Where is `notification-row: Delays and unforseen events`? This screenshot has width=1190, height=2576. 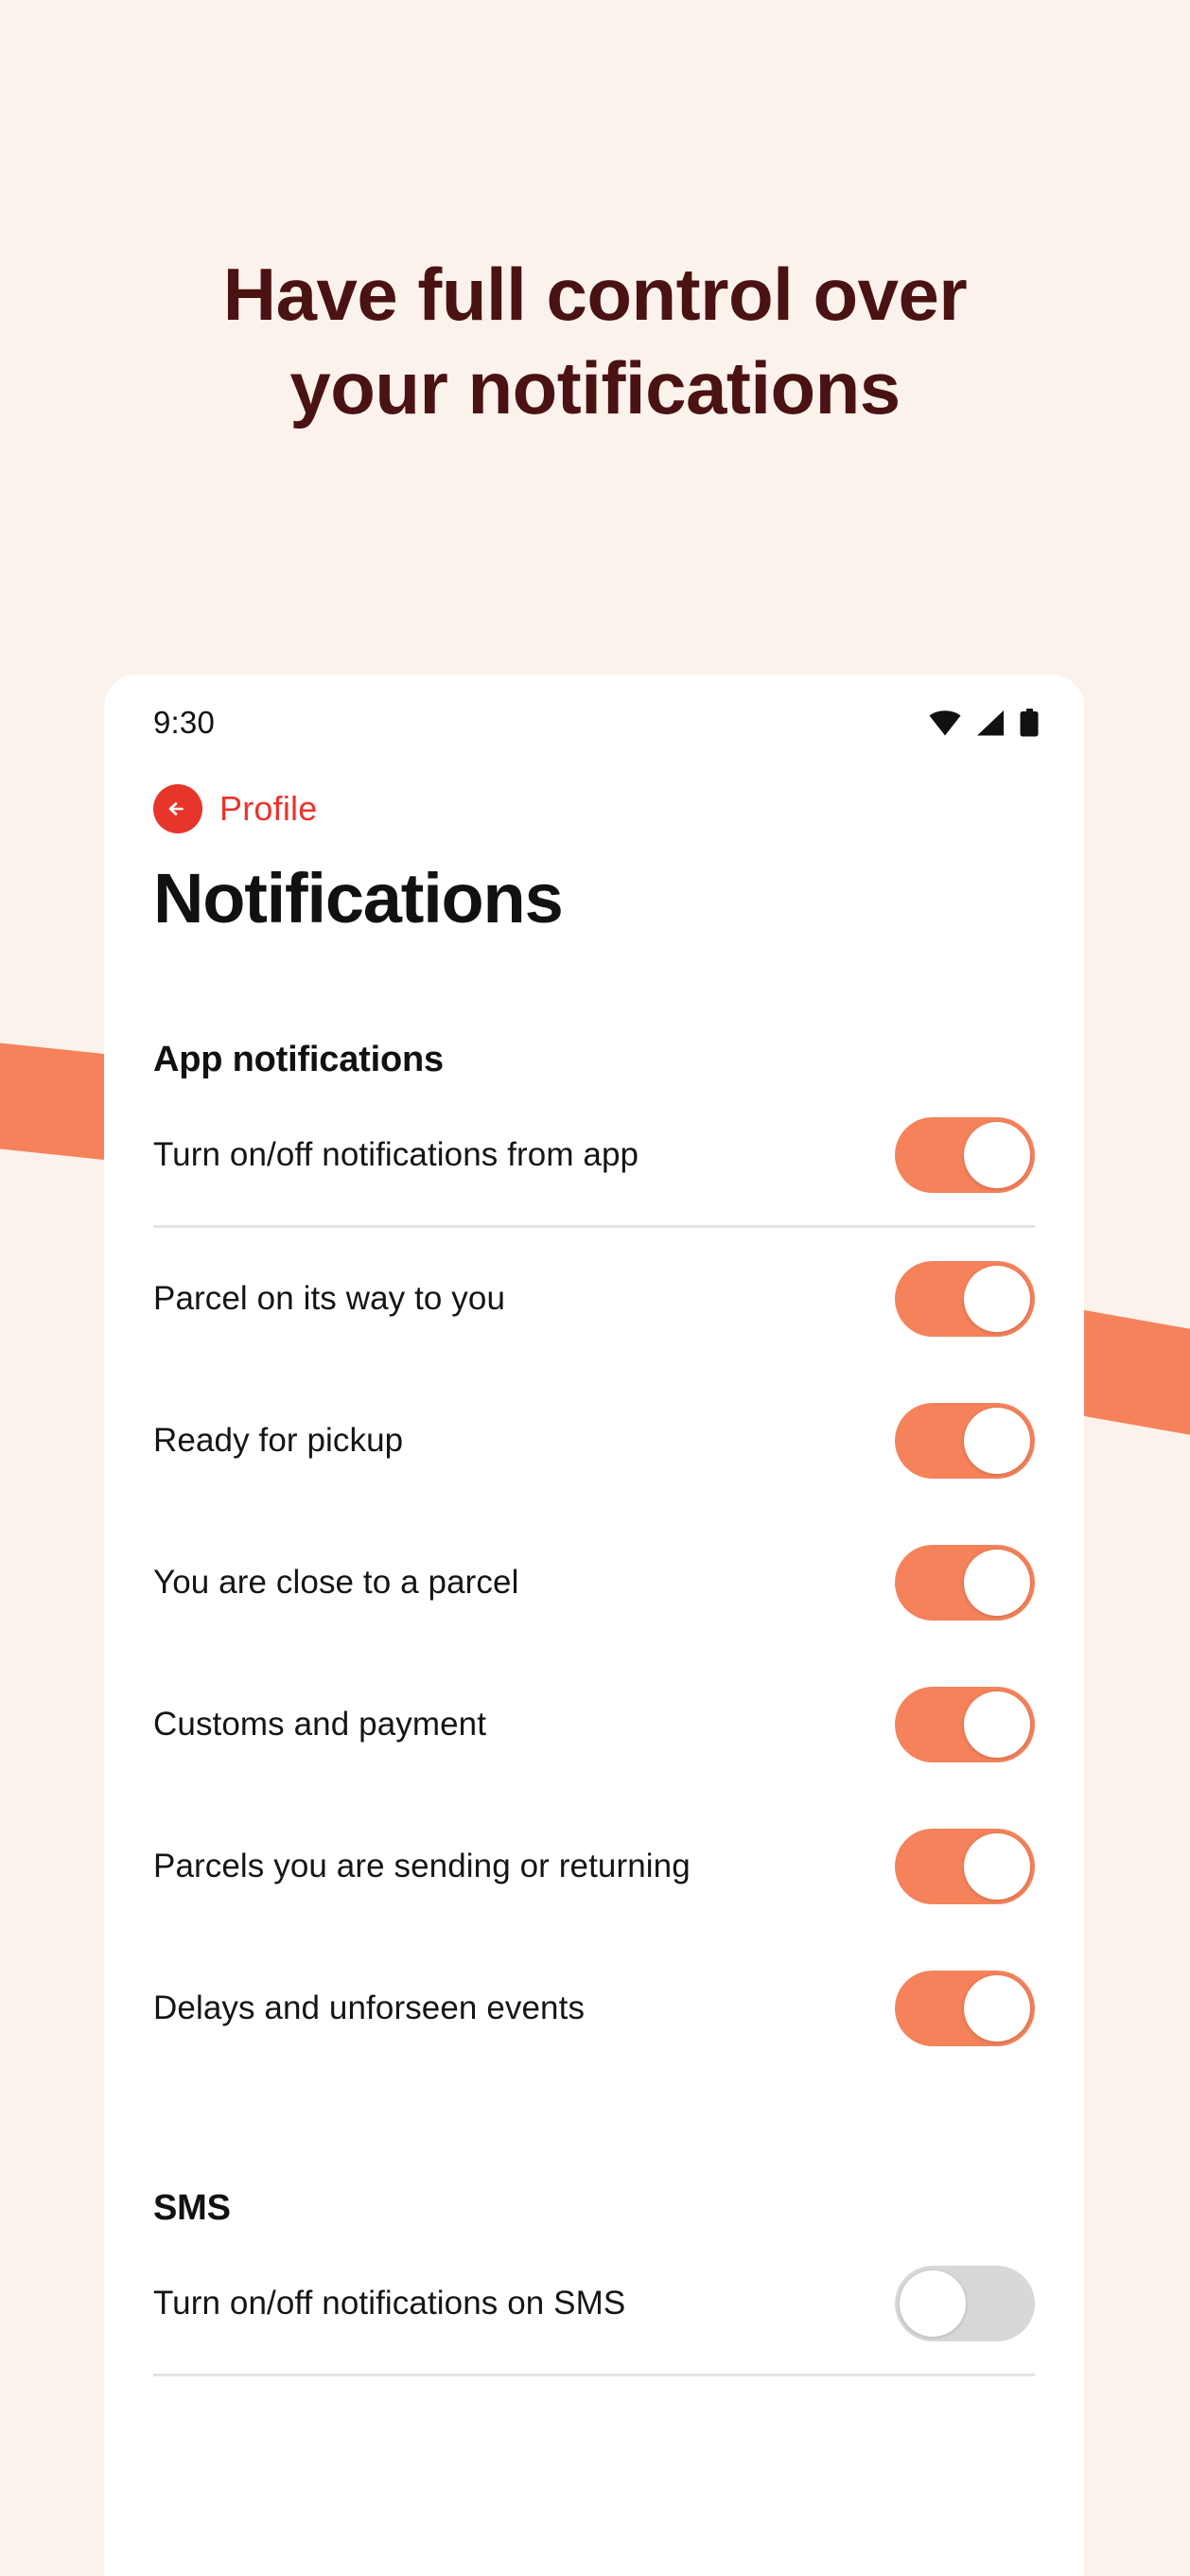 notification-row: Delays and unforseen events is located at coordinates (594, 2008).